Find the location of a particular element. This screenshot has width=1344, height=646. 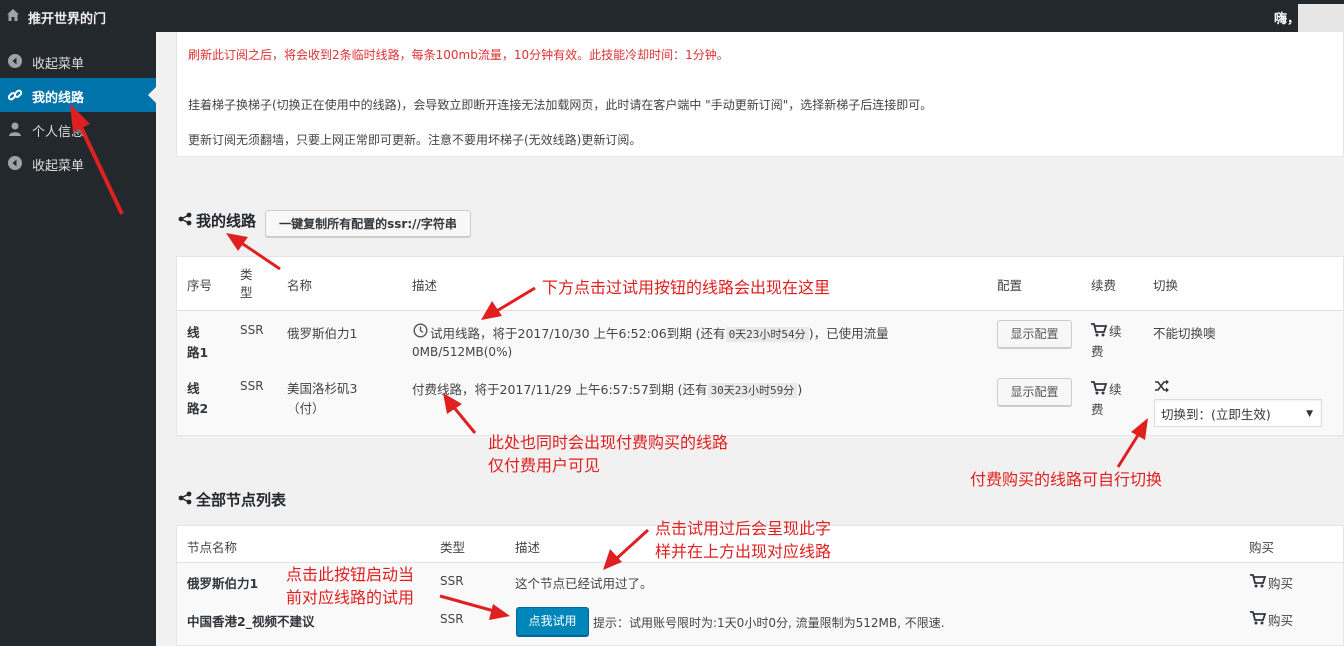

column-header-switch: 切换 is located at coordinates (1166, 285).